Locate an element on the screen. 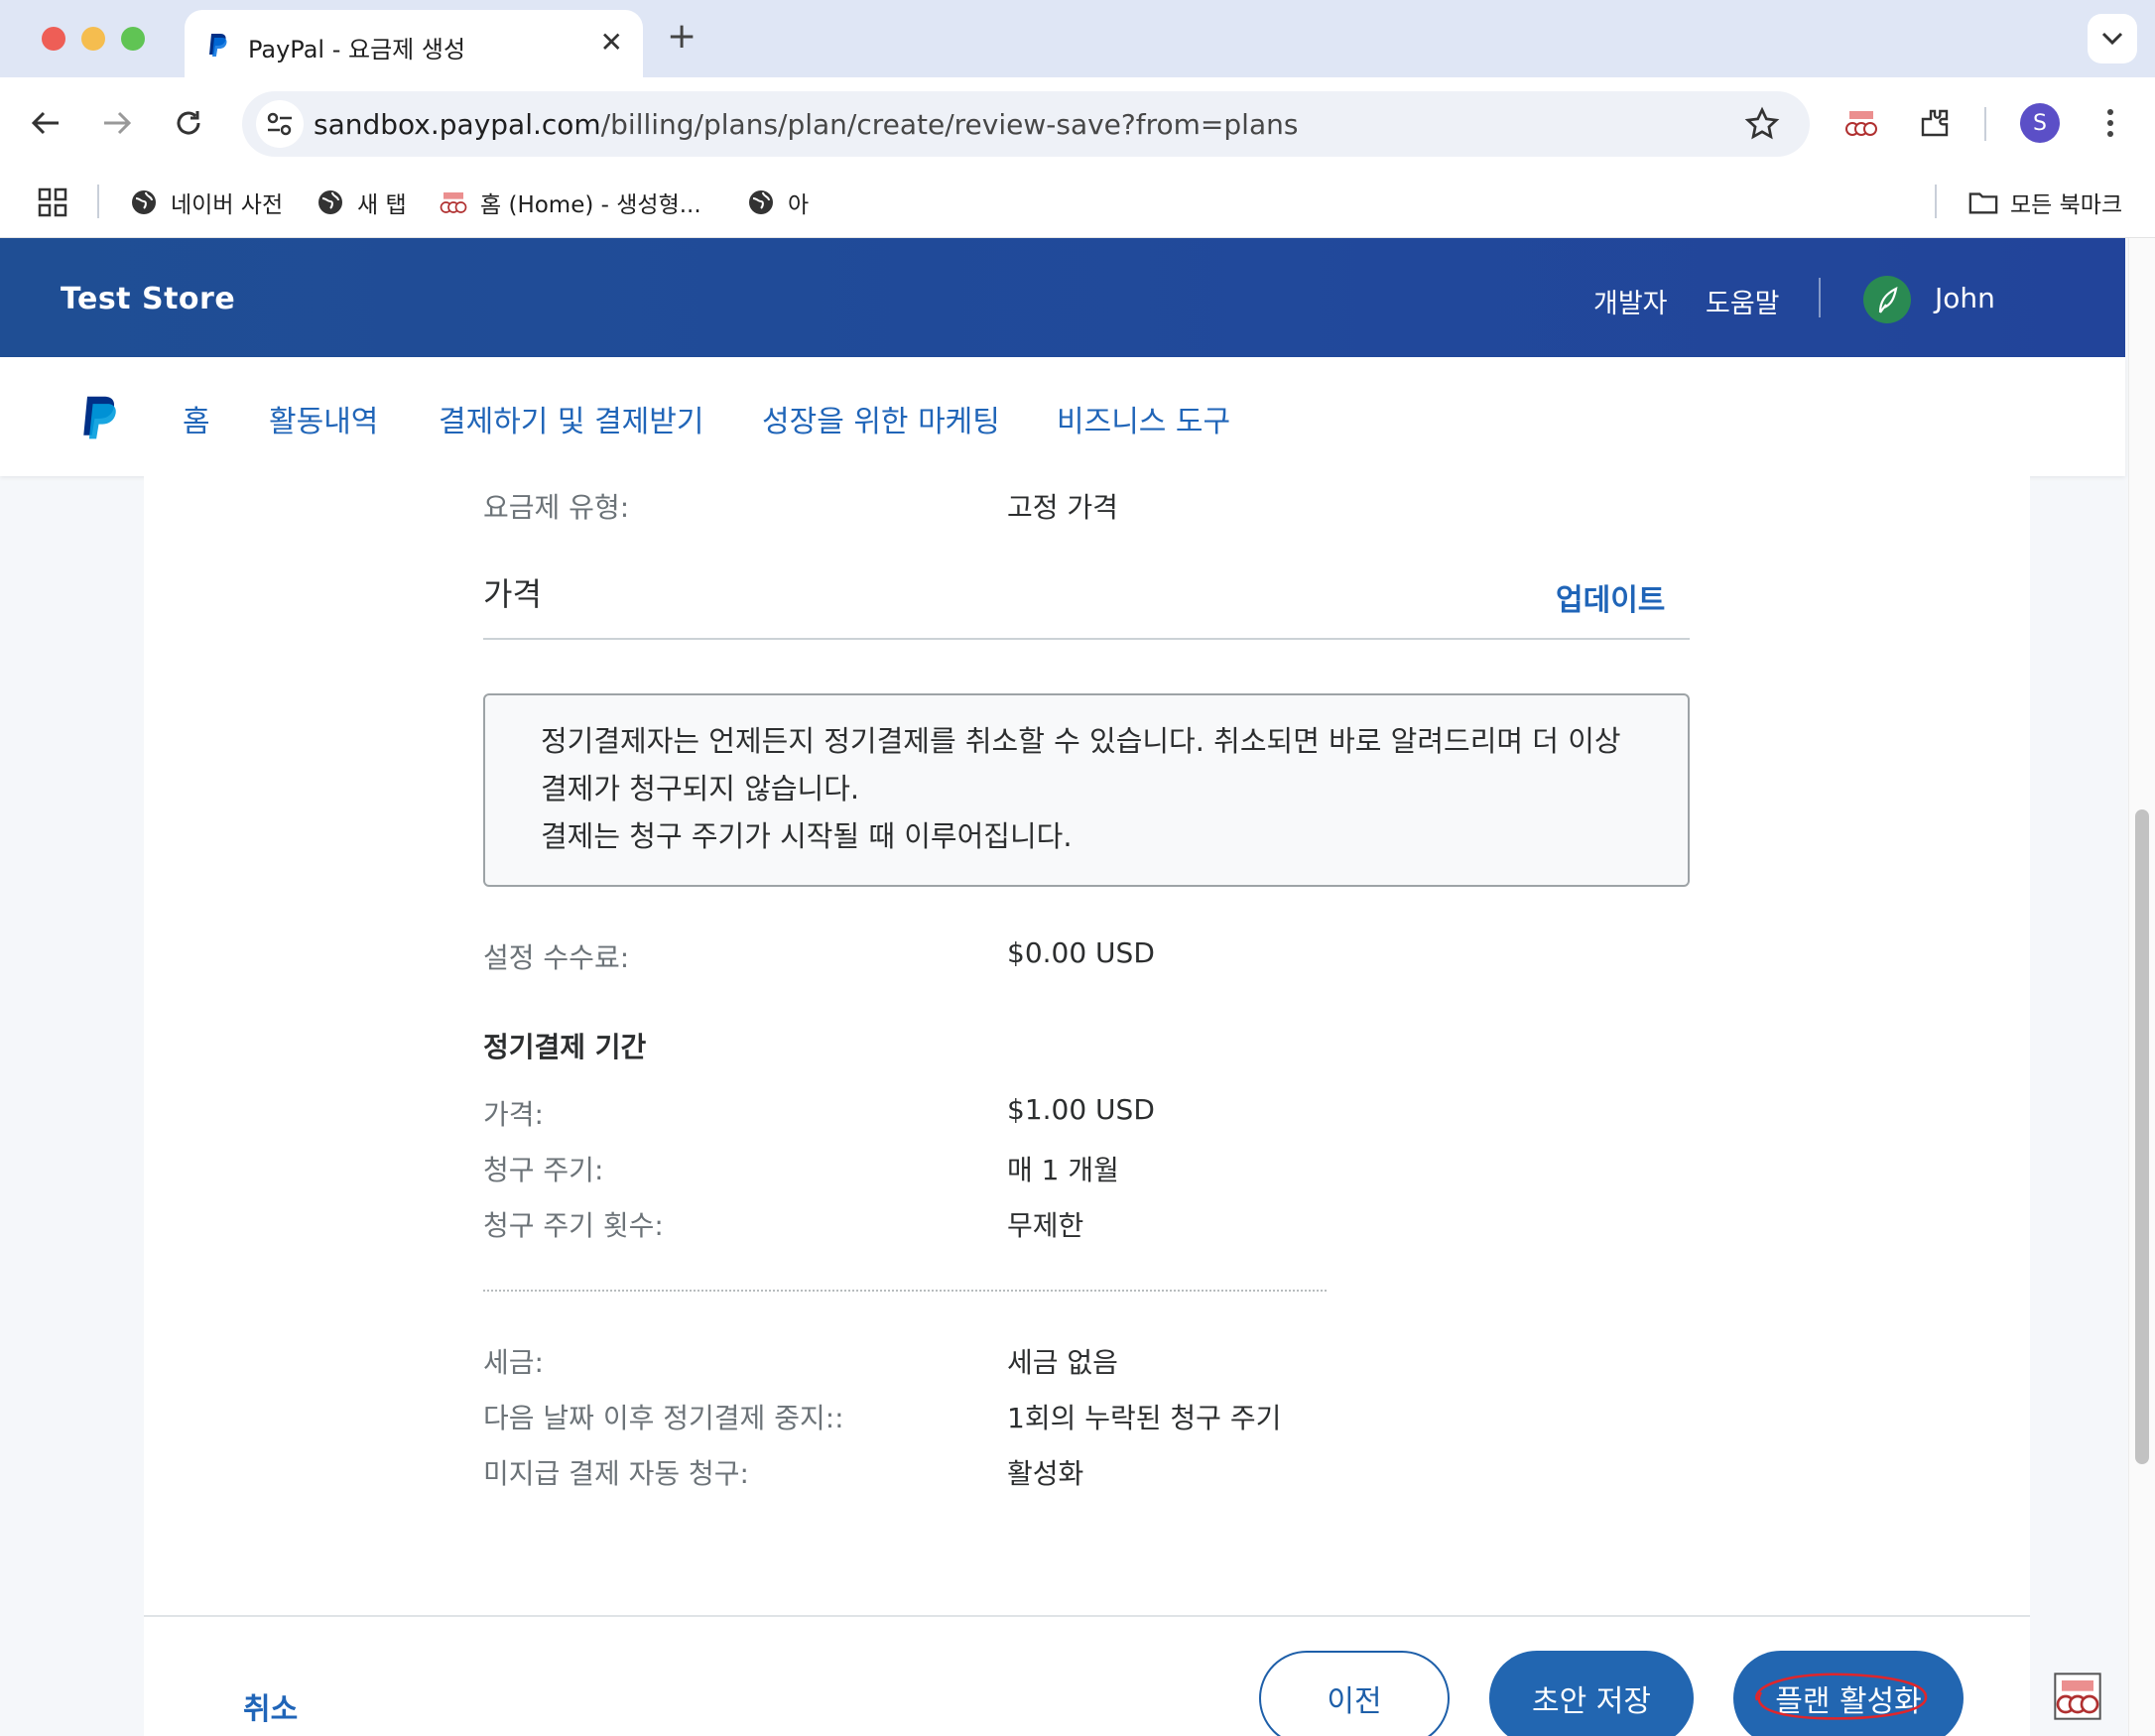  extensions-puzzle-icon is located at coordinates (1935, 123).